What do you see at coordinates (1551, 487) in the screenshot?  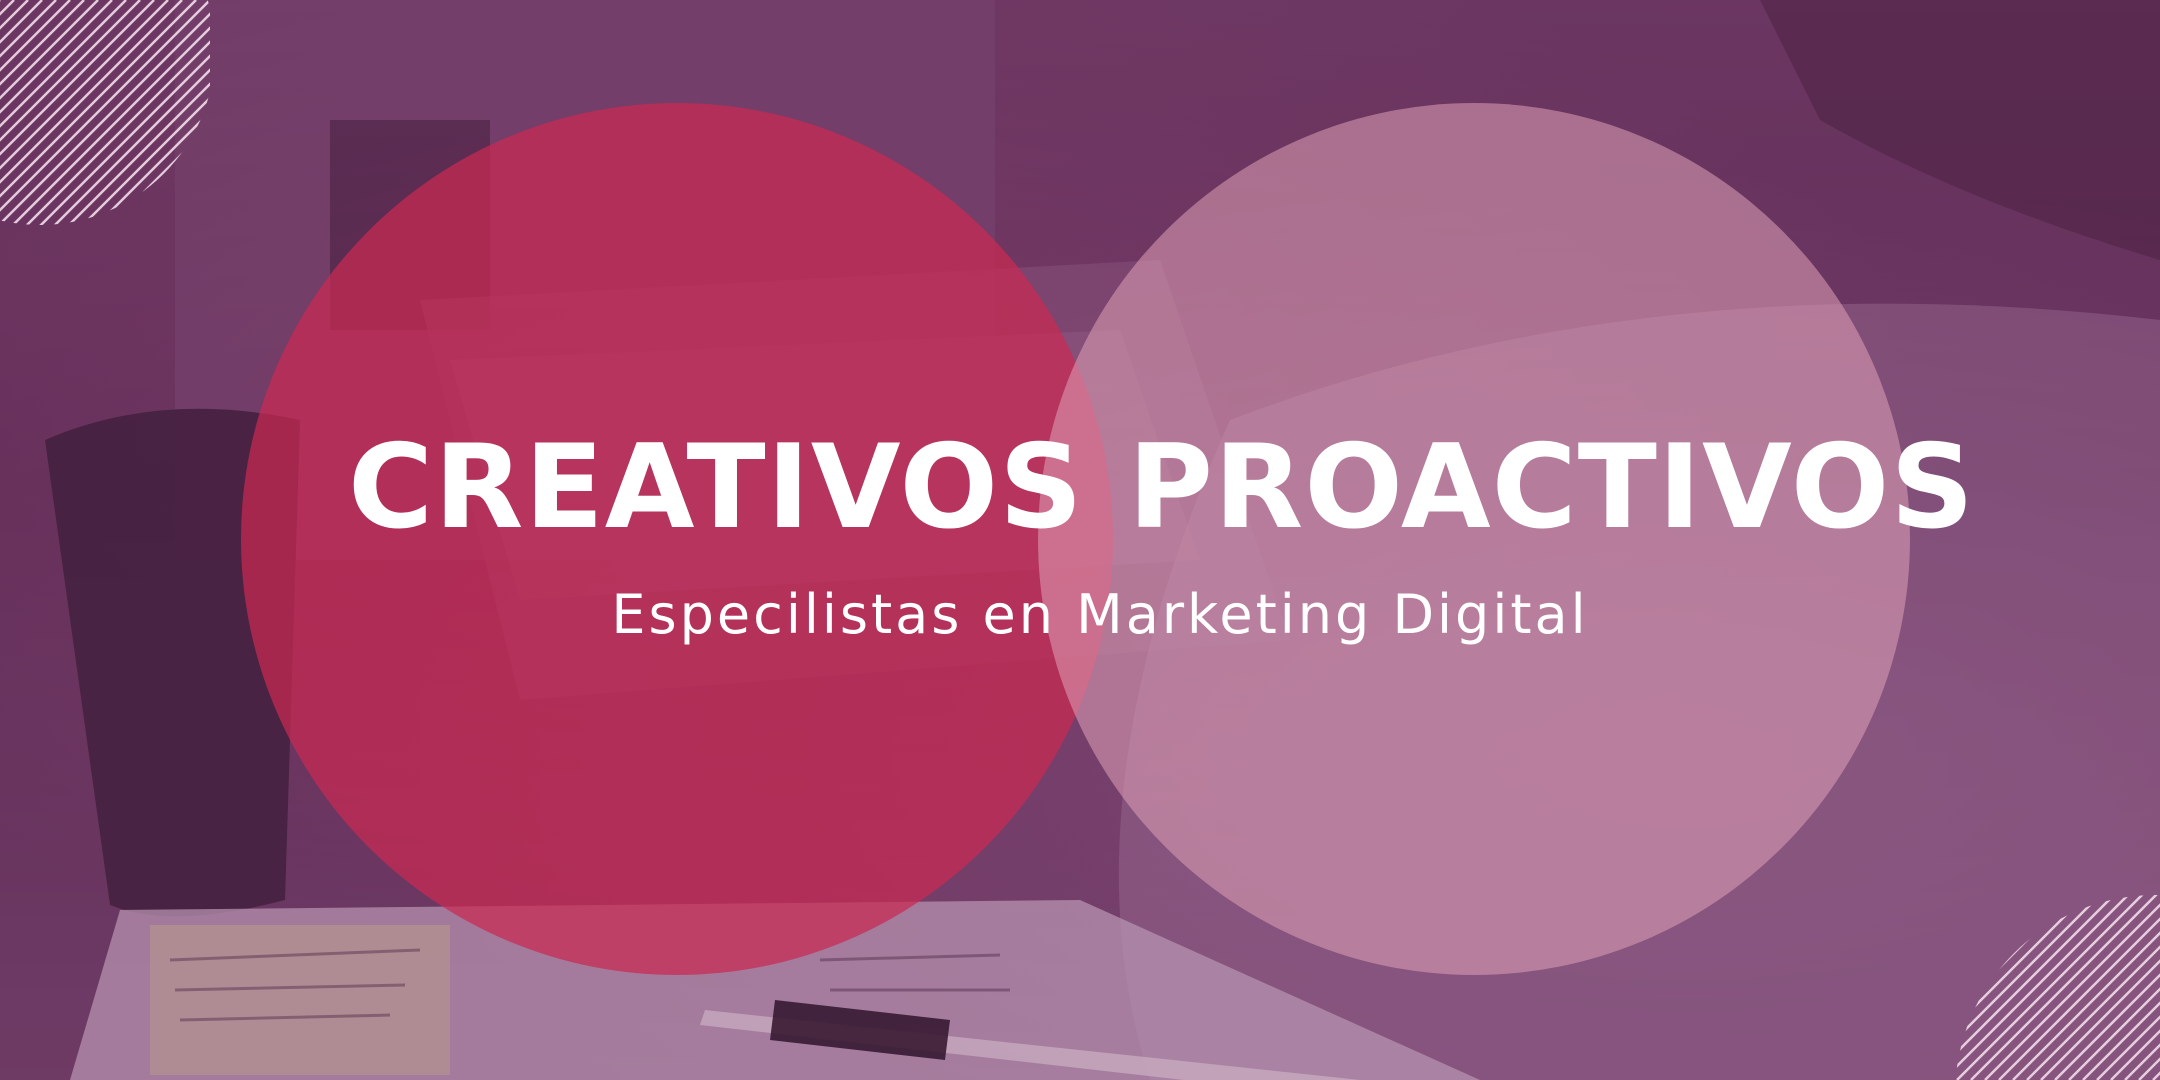 I see `headline-proactivos: PROACTIVOS` at bounding box center [1551, 487].